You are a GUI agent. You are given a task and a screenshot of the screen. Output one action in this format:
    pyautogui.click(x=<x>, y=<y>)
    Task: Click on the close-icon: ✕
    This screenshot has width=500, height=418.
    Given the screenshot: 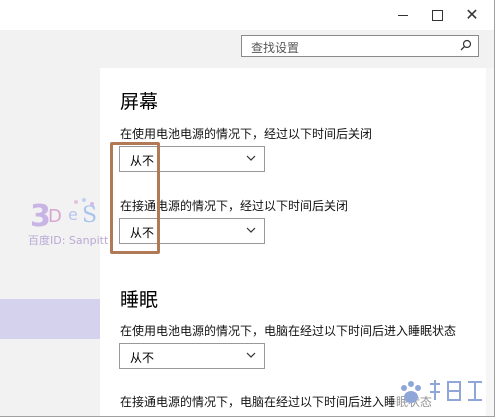 What is the action you would take?
    pyautogui.click(x=472, y=14)
    